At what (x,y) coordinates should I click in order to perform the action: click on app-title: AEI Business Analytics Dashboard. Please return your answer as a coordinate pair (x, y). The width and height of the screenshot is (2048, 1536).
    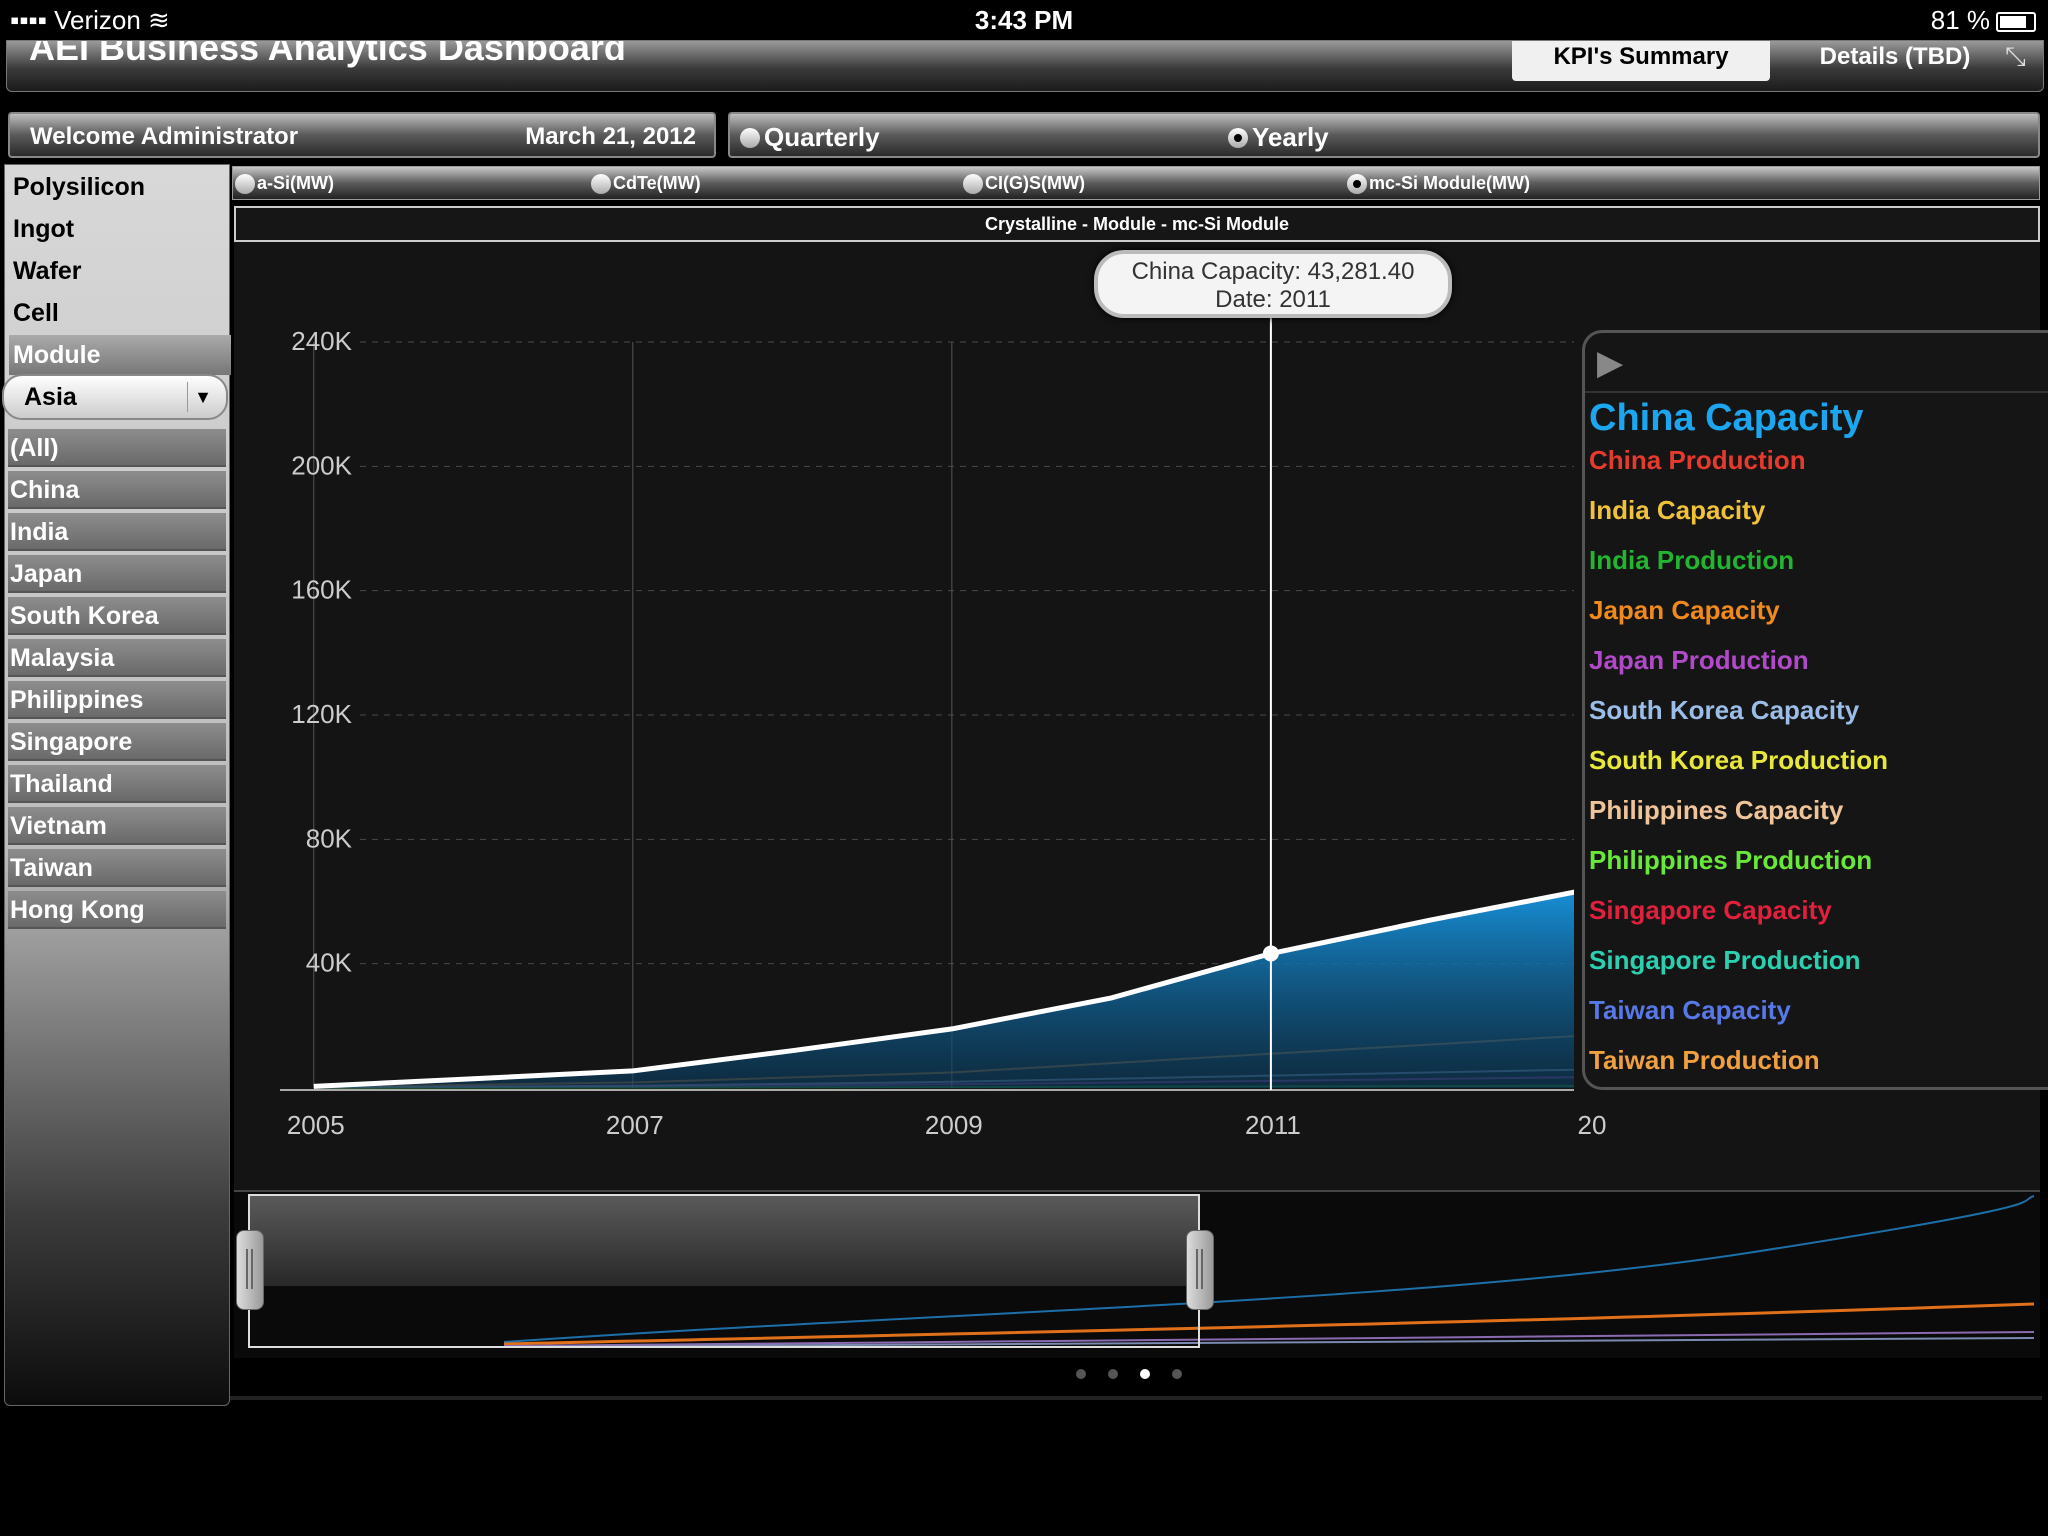
    Looking at the image, I should click on (327, 54).